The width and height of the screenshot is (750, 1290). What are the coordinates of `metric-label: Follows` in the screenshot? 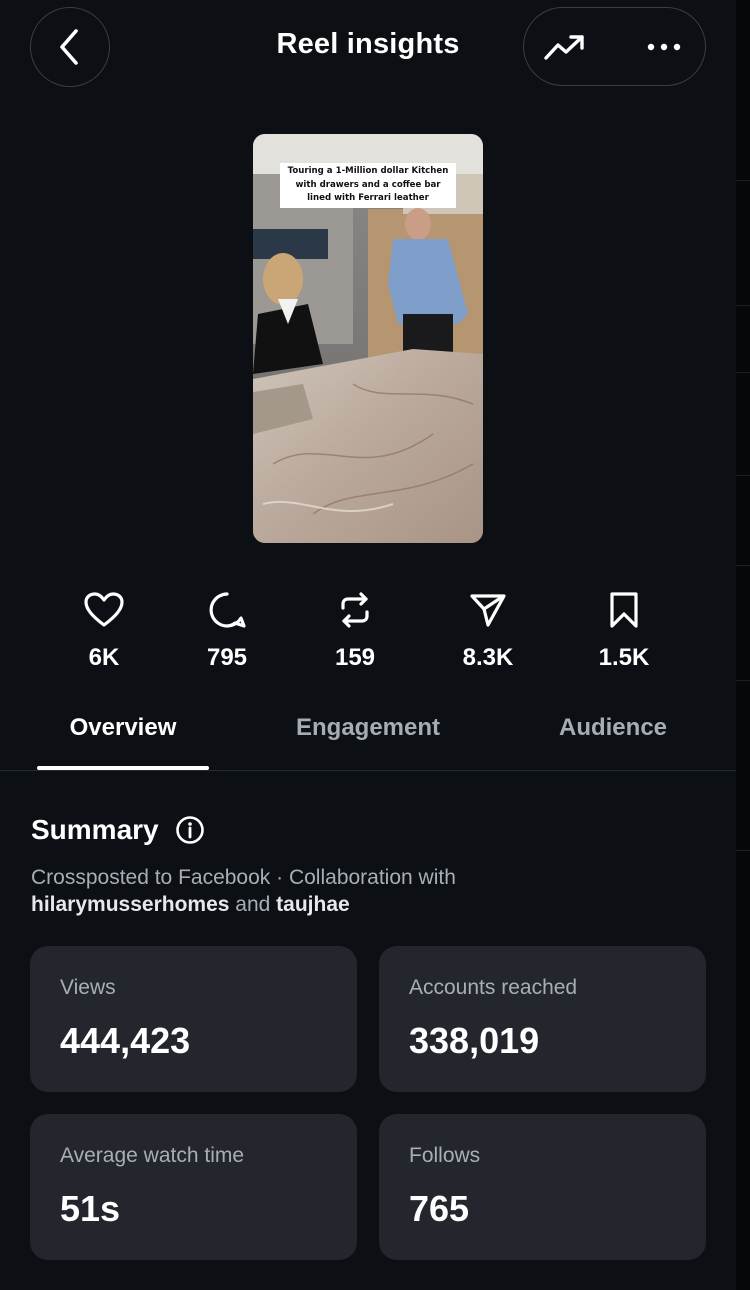 It's located at (445, 1155).